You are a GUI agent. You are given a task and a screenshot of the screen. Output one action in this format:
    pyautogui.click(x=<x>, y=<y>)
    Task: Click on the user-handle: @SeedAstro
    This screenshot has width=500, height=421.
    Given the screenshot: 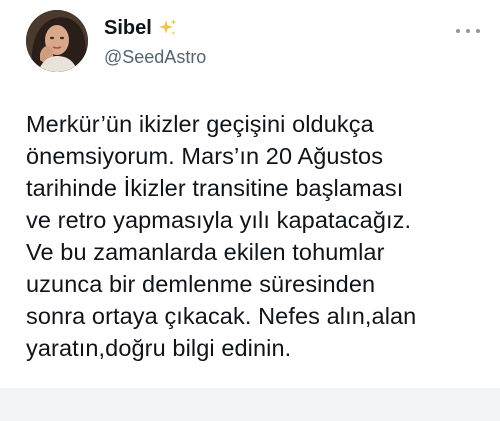 What is the action you would take?
    pyautogui.click(x=155, y=57)
    